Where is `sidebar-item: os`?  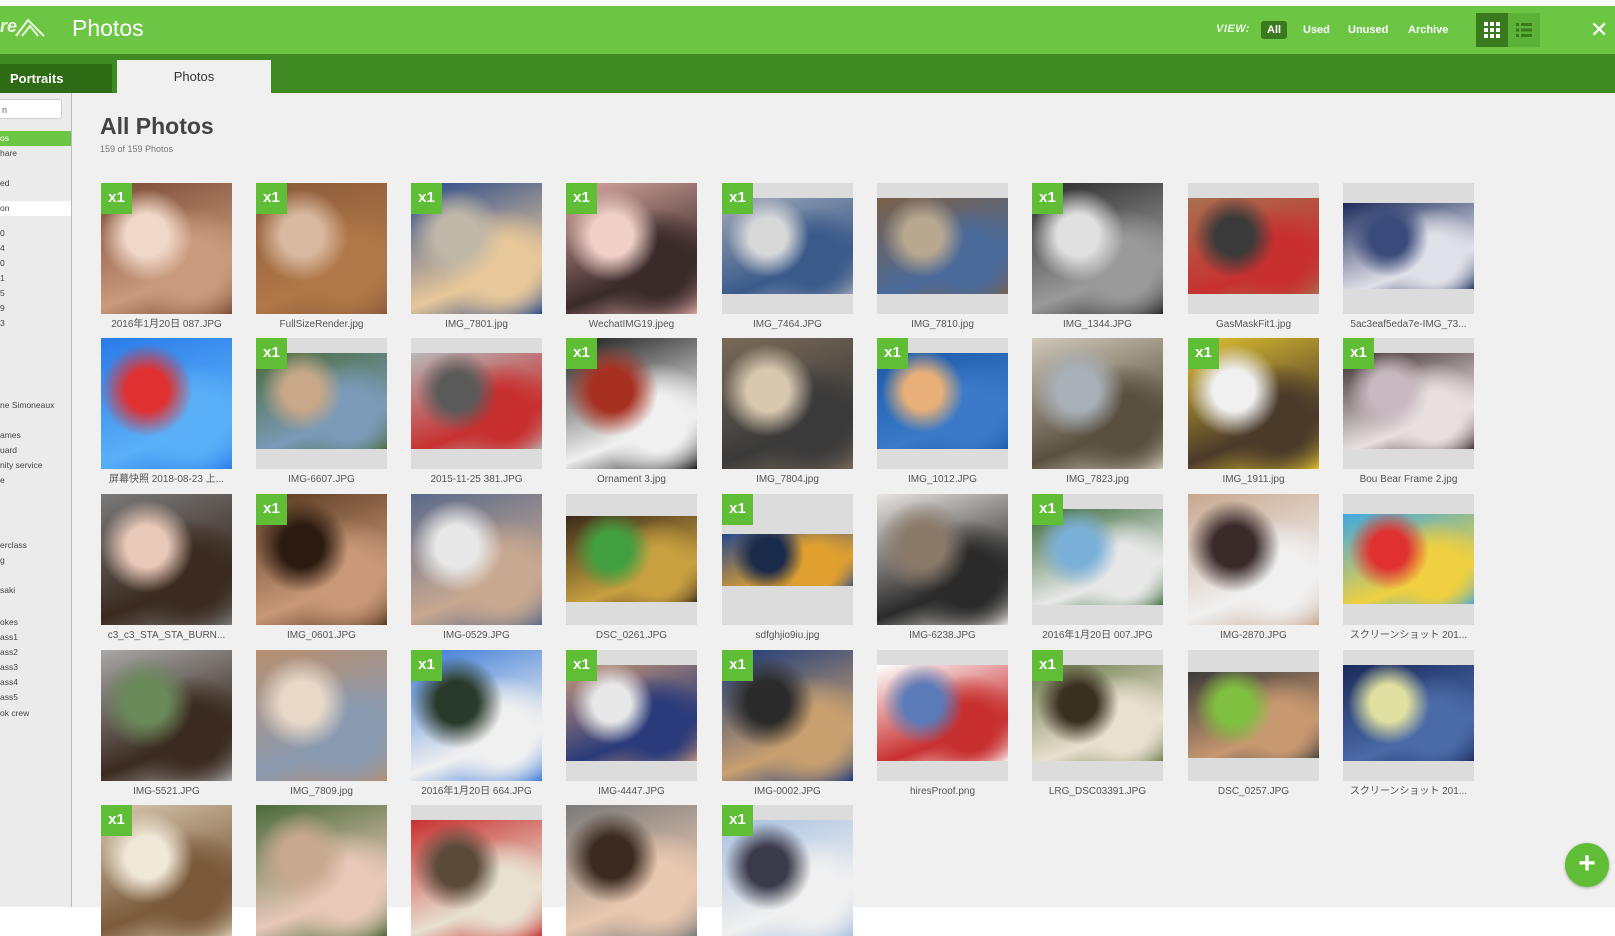 sidebar-item: os is located at coordinates (35, 138).